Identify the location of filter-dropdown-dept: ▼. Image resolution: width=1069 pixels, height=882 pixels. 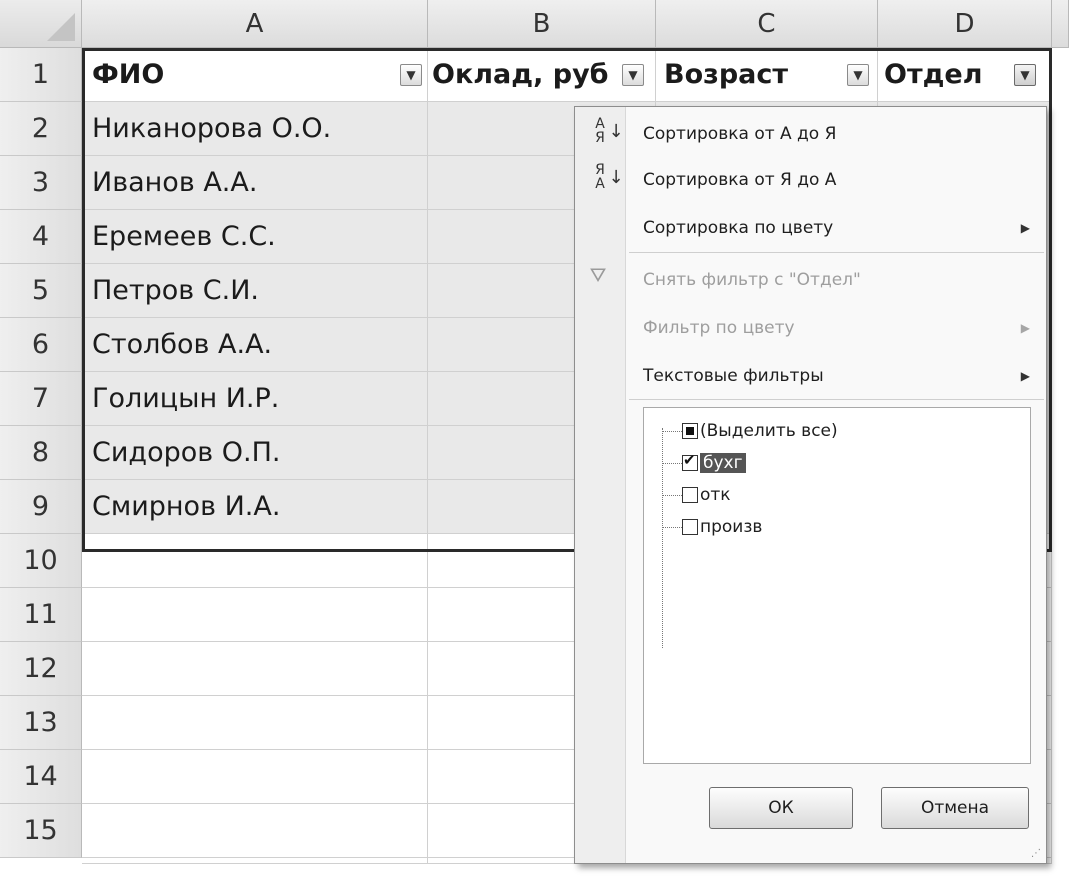
(1025, 75).